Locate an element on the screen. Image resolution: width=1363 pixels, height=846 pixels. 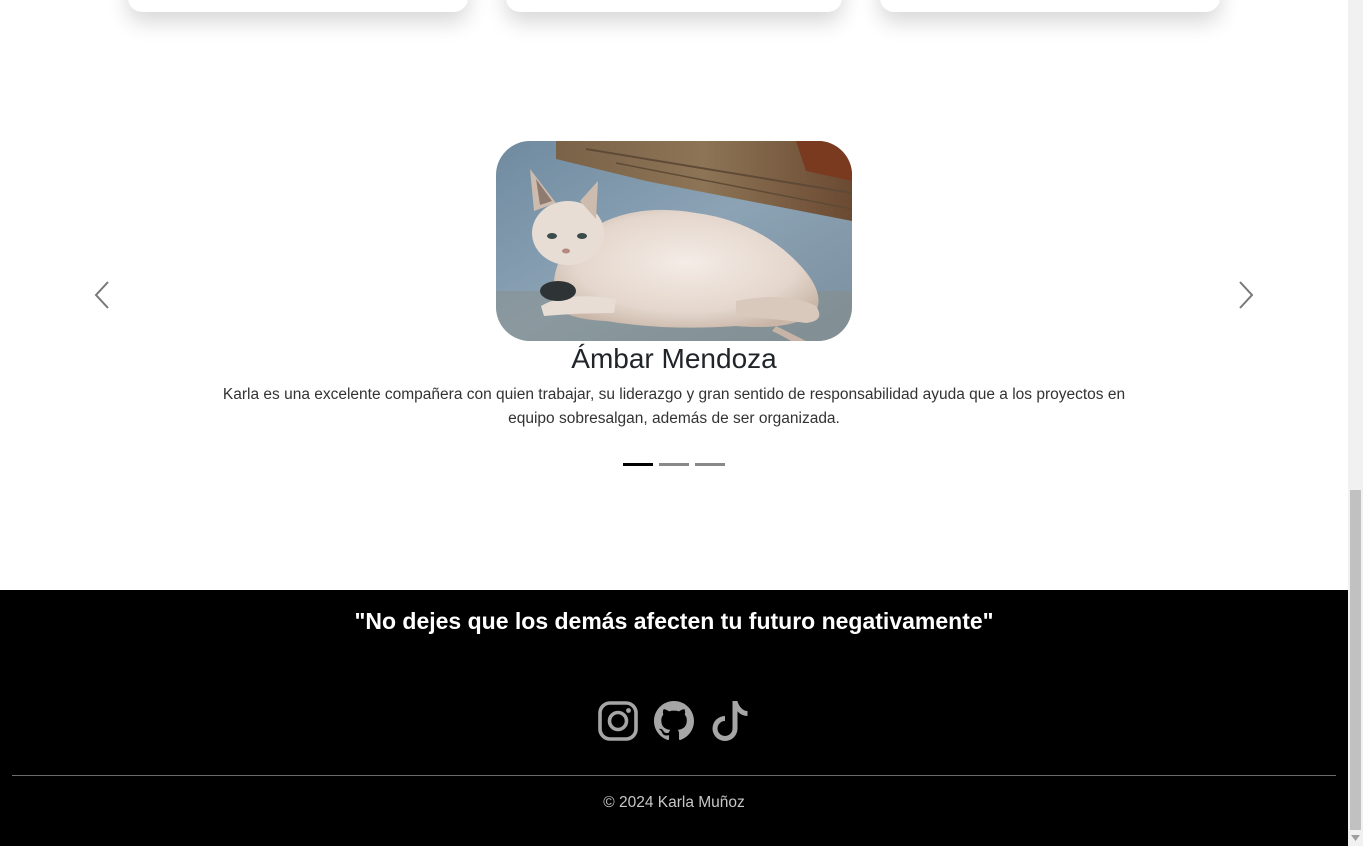
chevron-left-icon is located at coordinates (101, 295).